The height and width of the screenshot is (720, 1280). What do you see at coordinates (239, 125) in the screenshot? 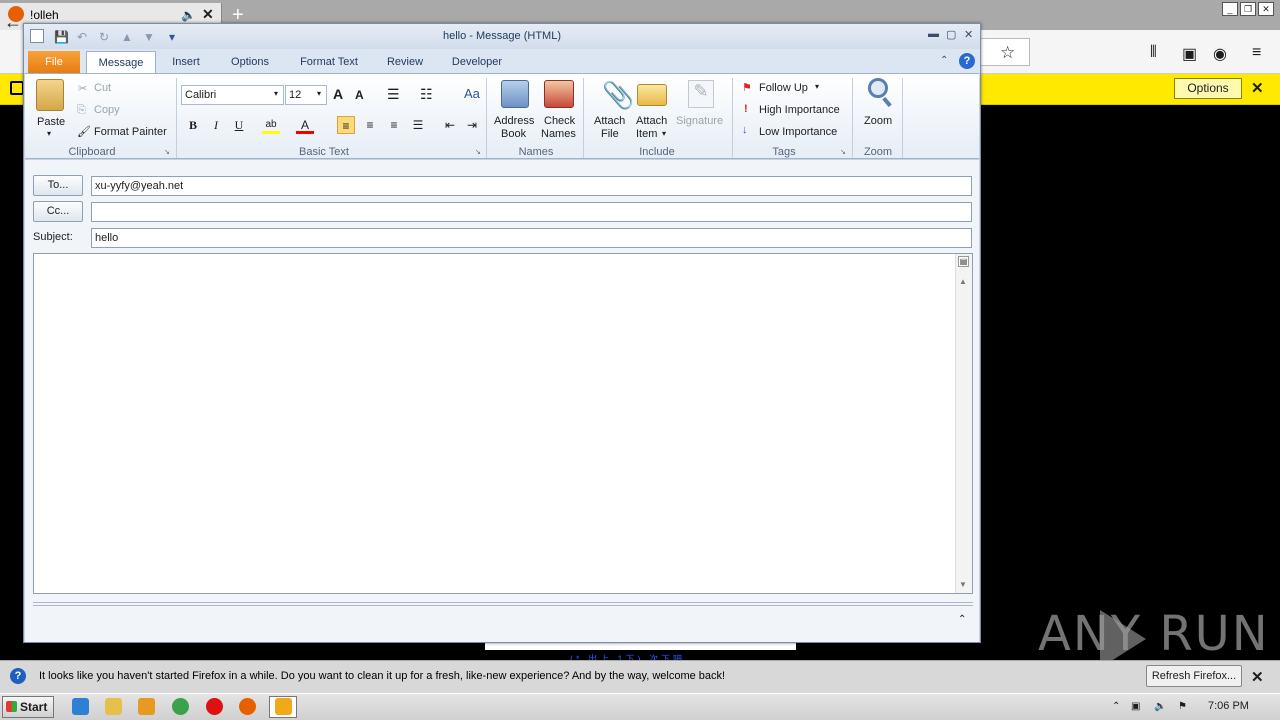
I see `underline-icon: U` at bounding box center [239, 125].